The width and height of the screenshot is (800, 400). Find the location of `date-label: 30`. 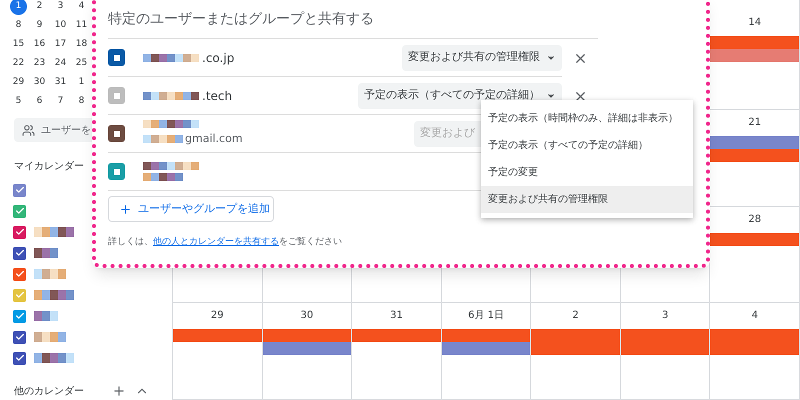

date-label: 30 is located at coordinates (307, 316).